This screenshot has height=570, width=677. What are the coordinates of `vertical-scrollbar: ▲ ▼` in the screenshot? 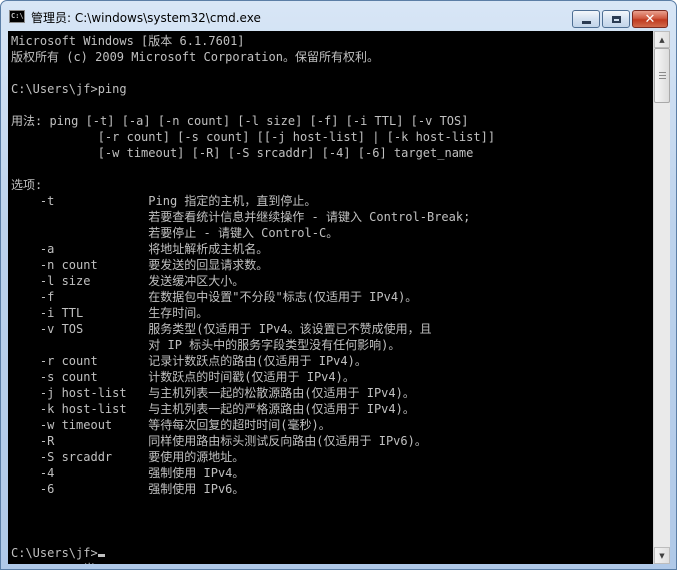 It's located at (661, 297).